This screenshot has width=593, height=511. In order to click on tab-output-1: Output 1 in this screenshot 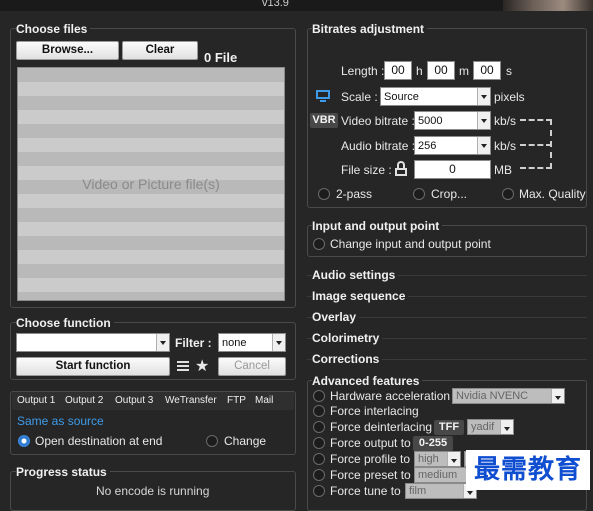, I will do `click(36, 400)`.